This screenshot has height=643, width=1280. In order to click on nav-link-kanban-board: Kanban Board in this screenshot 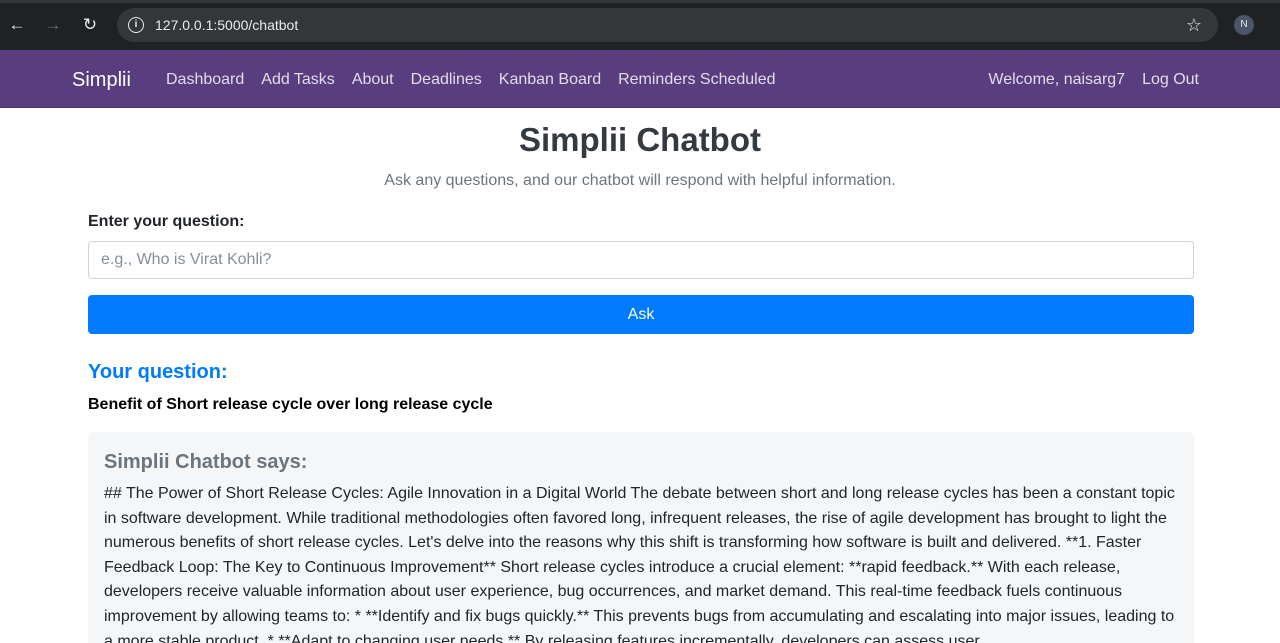, I will do `click(550, 80)`.